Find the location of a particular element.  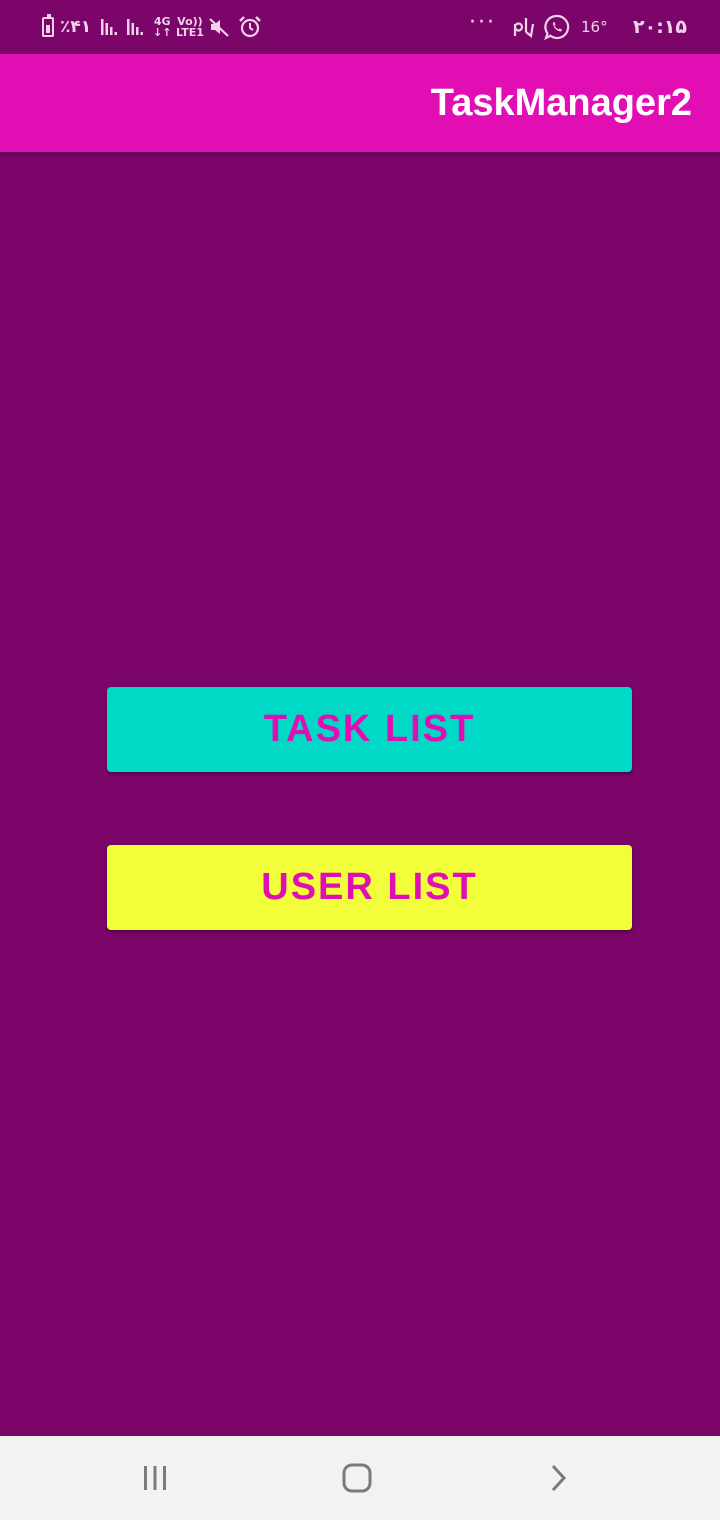

battery-icon is located at coordinates (48, 27).